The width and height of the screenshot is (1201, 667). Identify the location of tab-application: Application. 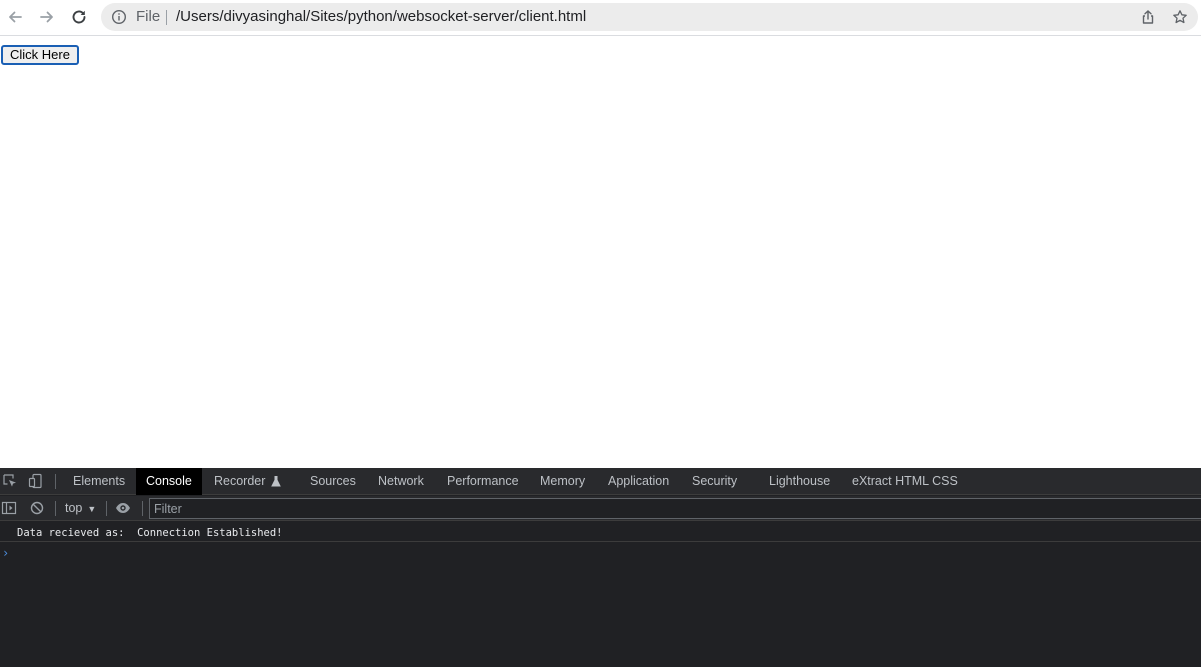
(638, 481).